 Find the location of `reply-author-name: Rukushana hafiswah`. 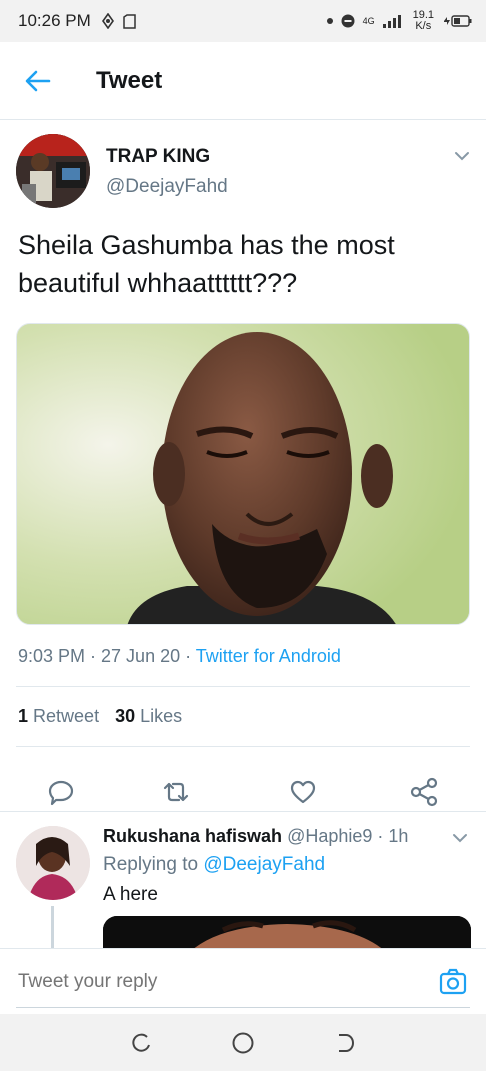

reply-author-name: Rukushana hafiswah is located at coordinates (192, 836).